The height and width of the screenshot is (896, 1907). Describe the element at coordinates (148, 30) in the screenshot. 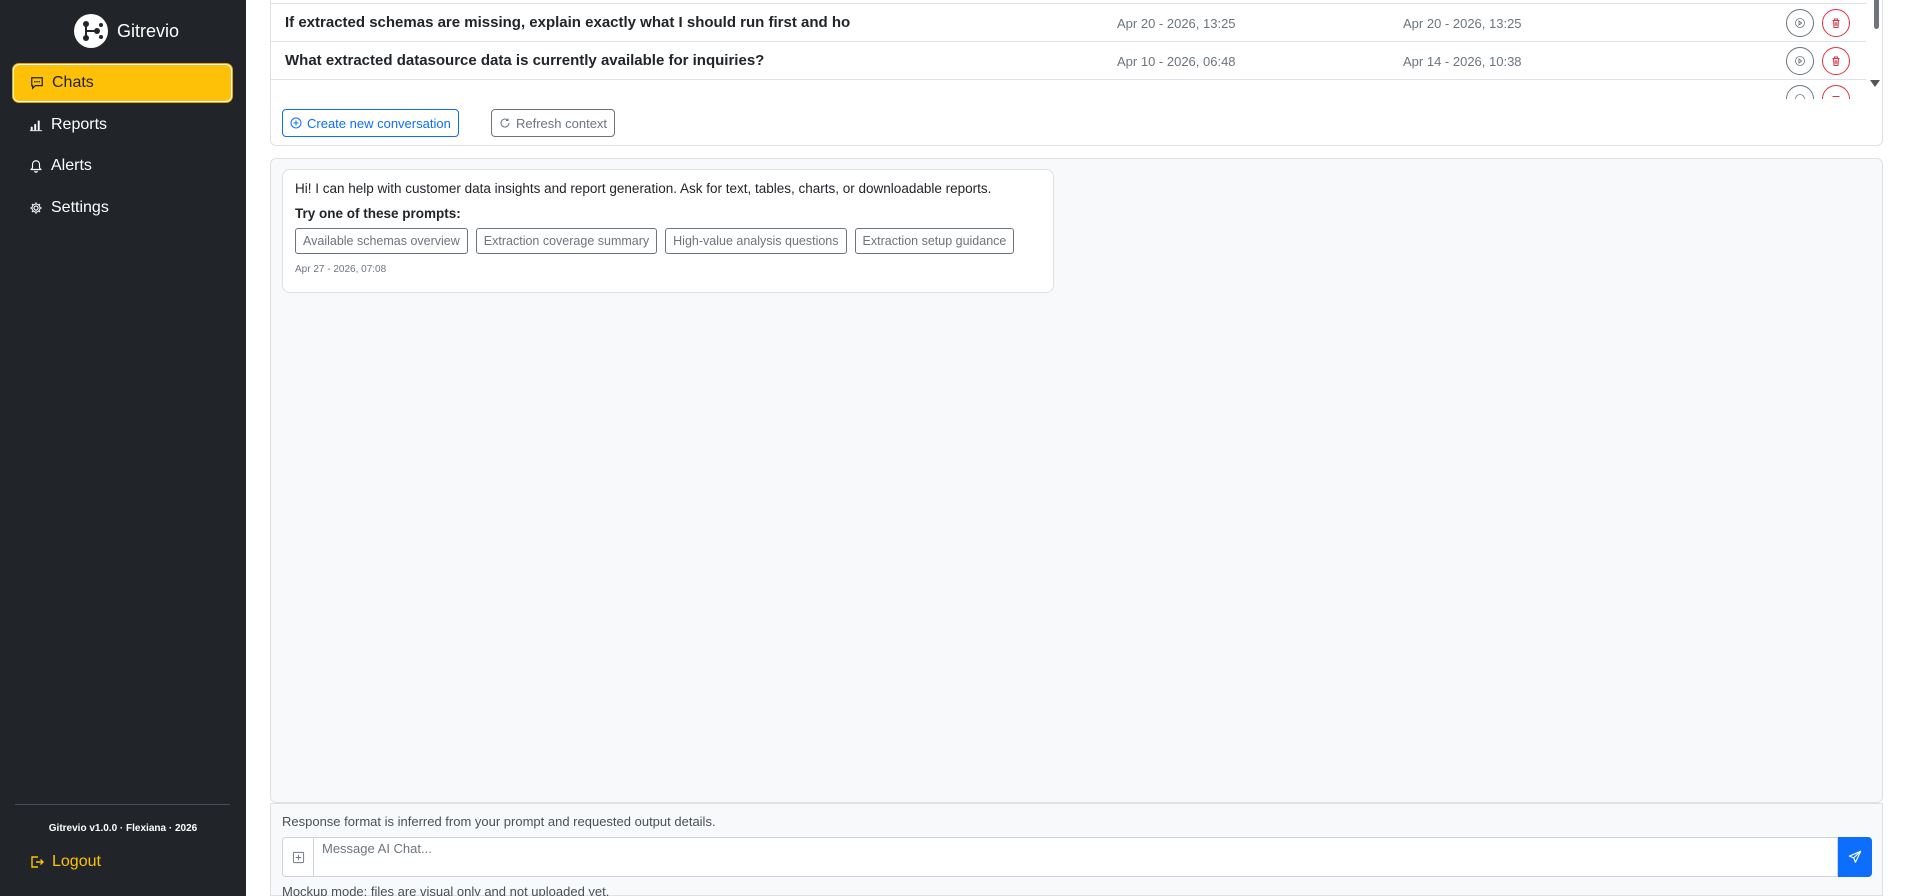

I see `brand-name: Gitrevio` at that location.